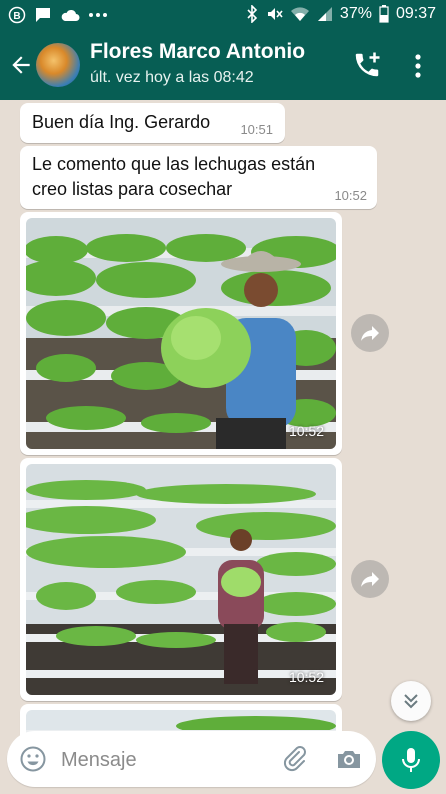  Describe the element at coordinates (295, 759) in the screenshot. I see `attach-icon` at that location.